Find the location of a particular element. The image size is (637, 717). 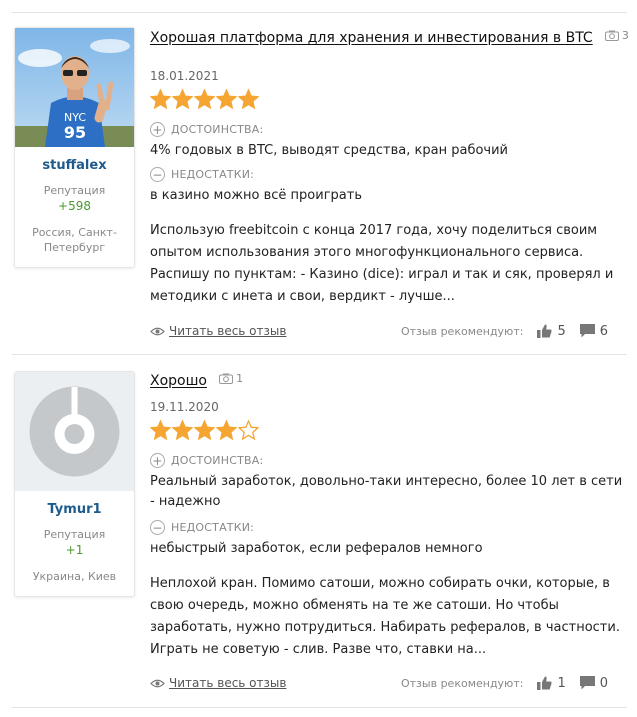

comment-count: 6 is located at coordinates (603, 331).